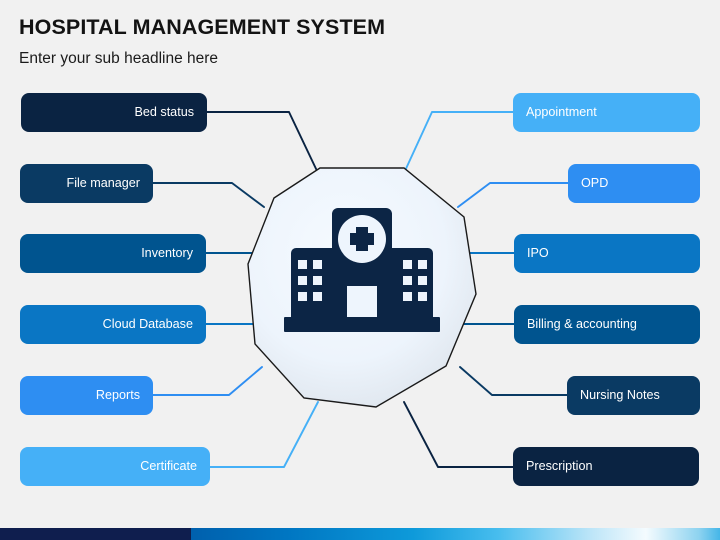  What do you see at coordinates (607, 253) in the screenshot?
I see `node-ipo: IPO` at bounding box center [607, 253].